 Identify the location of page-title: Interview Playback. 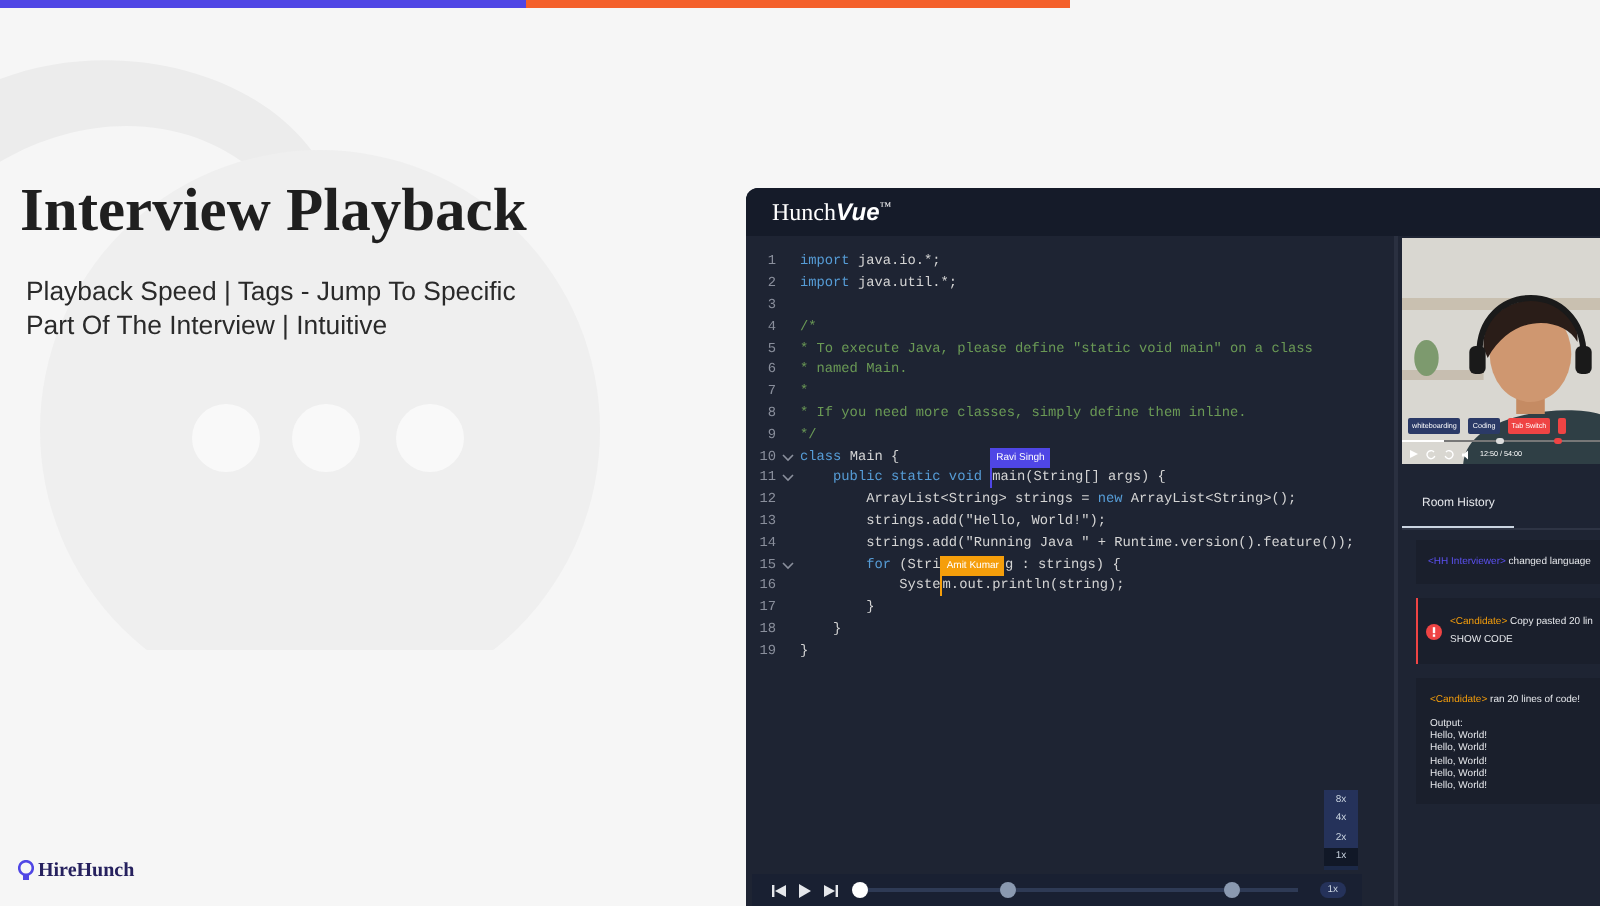
(274, 211).